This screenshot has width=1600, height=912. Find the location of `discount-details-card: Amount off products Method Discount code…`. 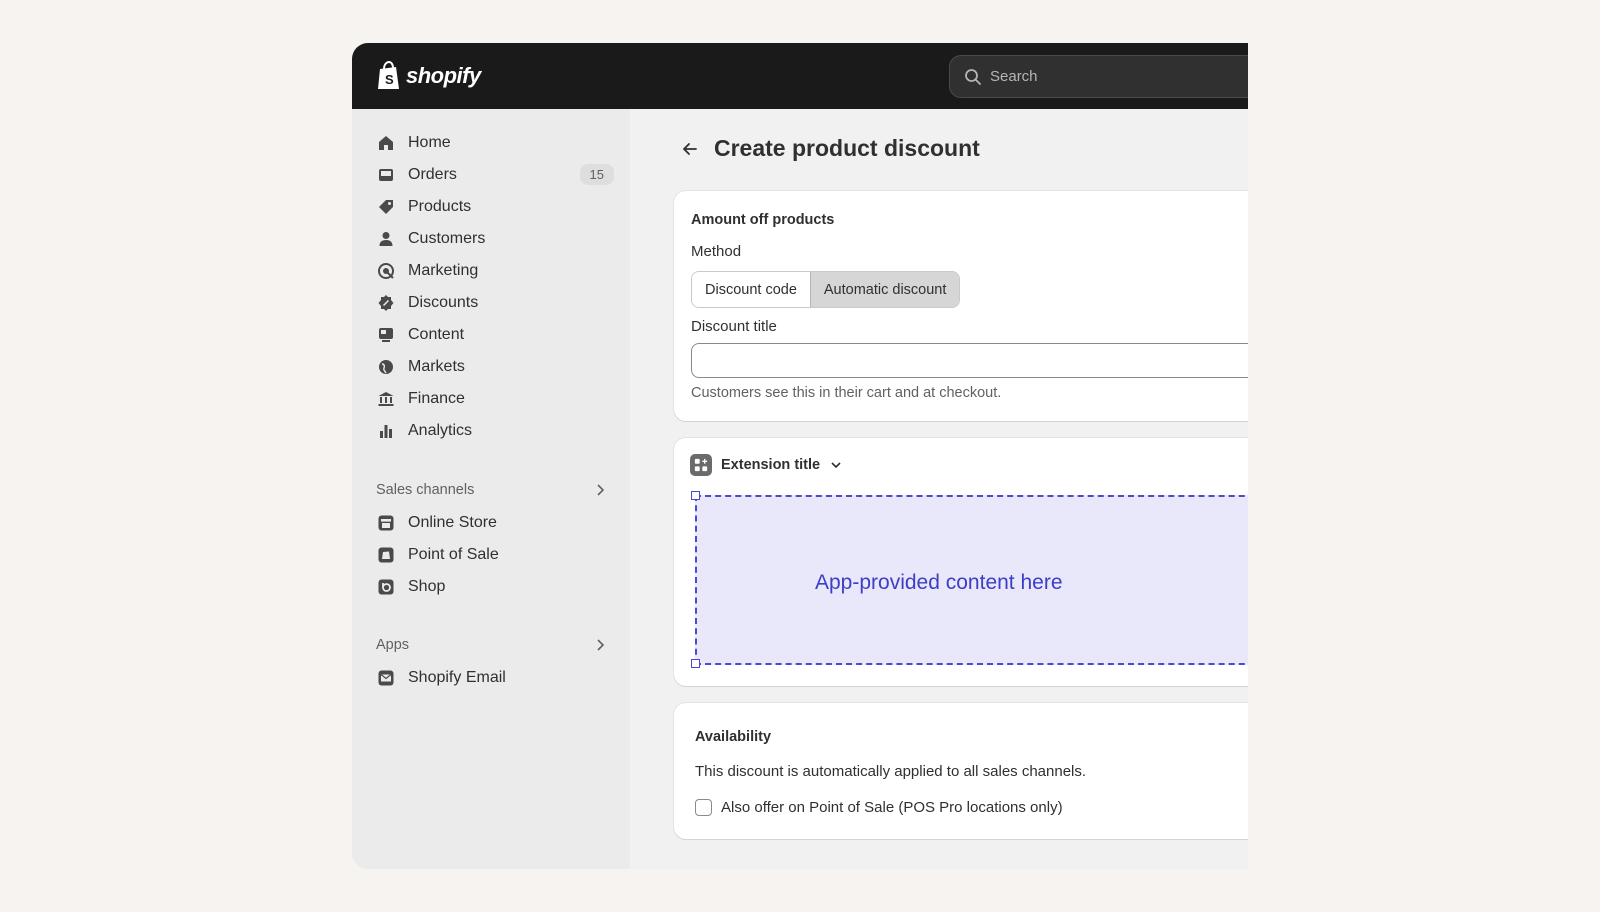

discount-details-card: Amount off products Method Discount code… is located at coordinates (961, 306).